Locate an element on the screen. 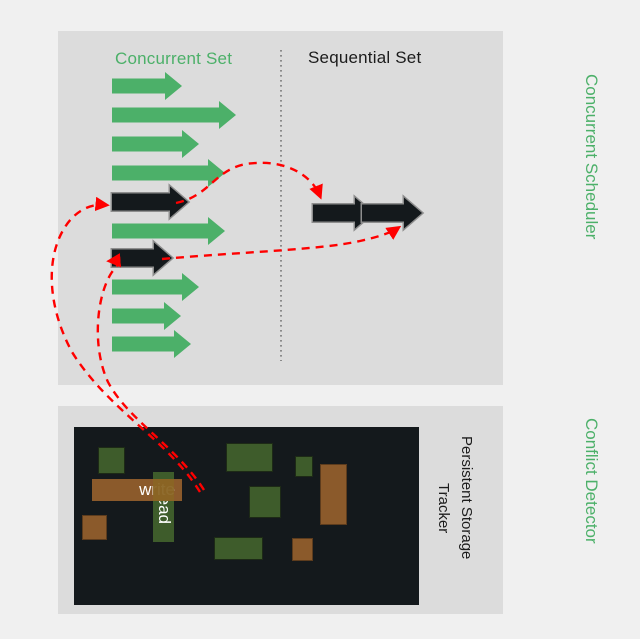  storage-block-4-green is located at coordinates (265, 502).